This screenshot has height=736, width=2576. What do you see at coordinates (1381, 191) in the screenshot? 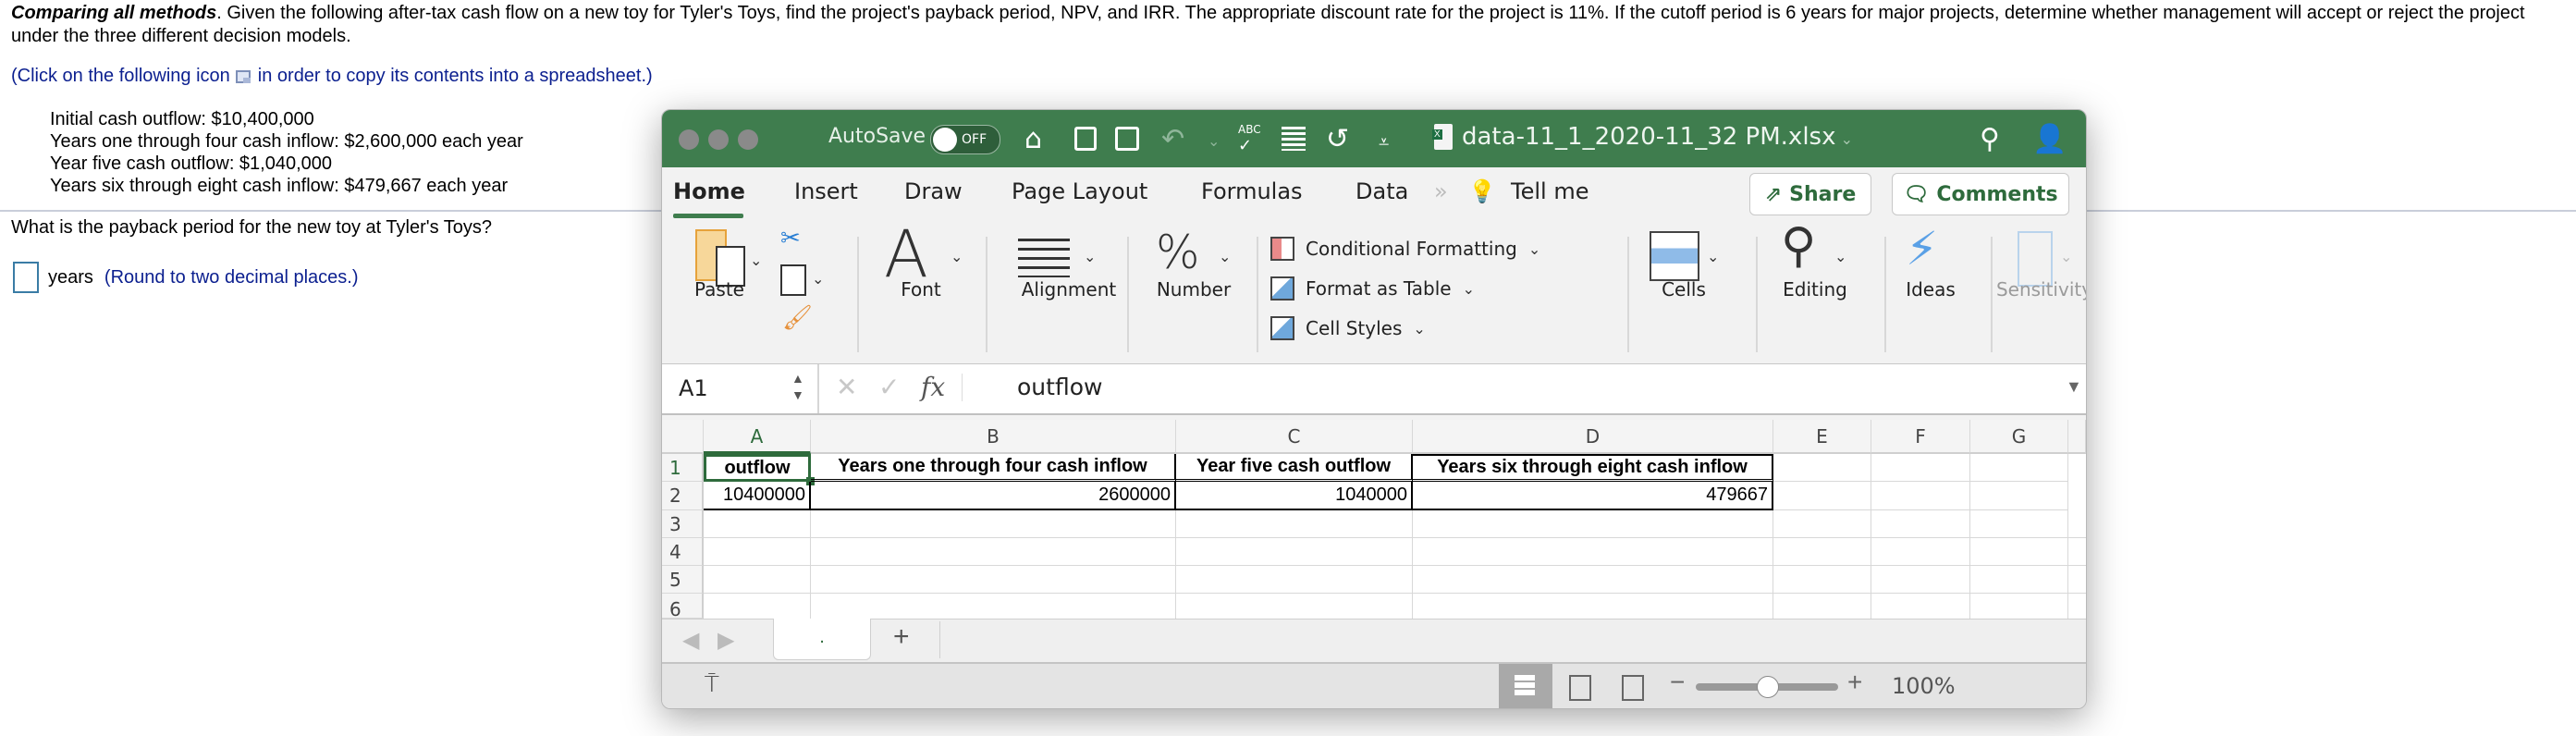
I see `tab-data: Data` at bounding box center [1381, 191].